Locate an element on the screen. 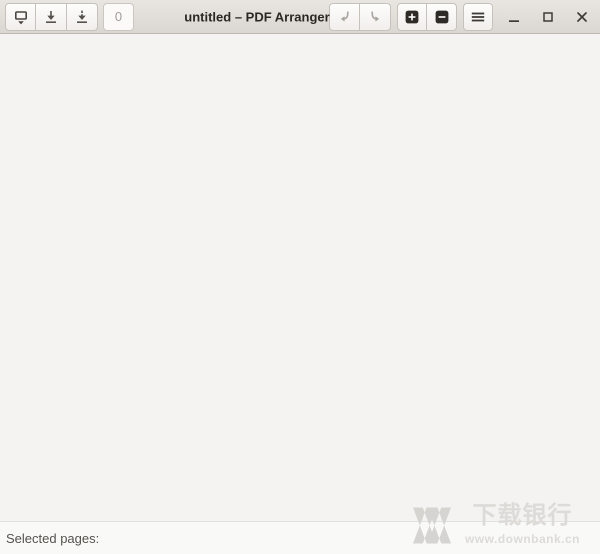 Image resolution: width=600 pixels, height=554 pixels. undo-button is located at coordinates (344, 16).